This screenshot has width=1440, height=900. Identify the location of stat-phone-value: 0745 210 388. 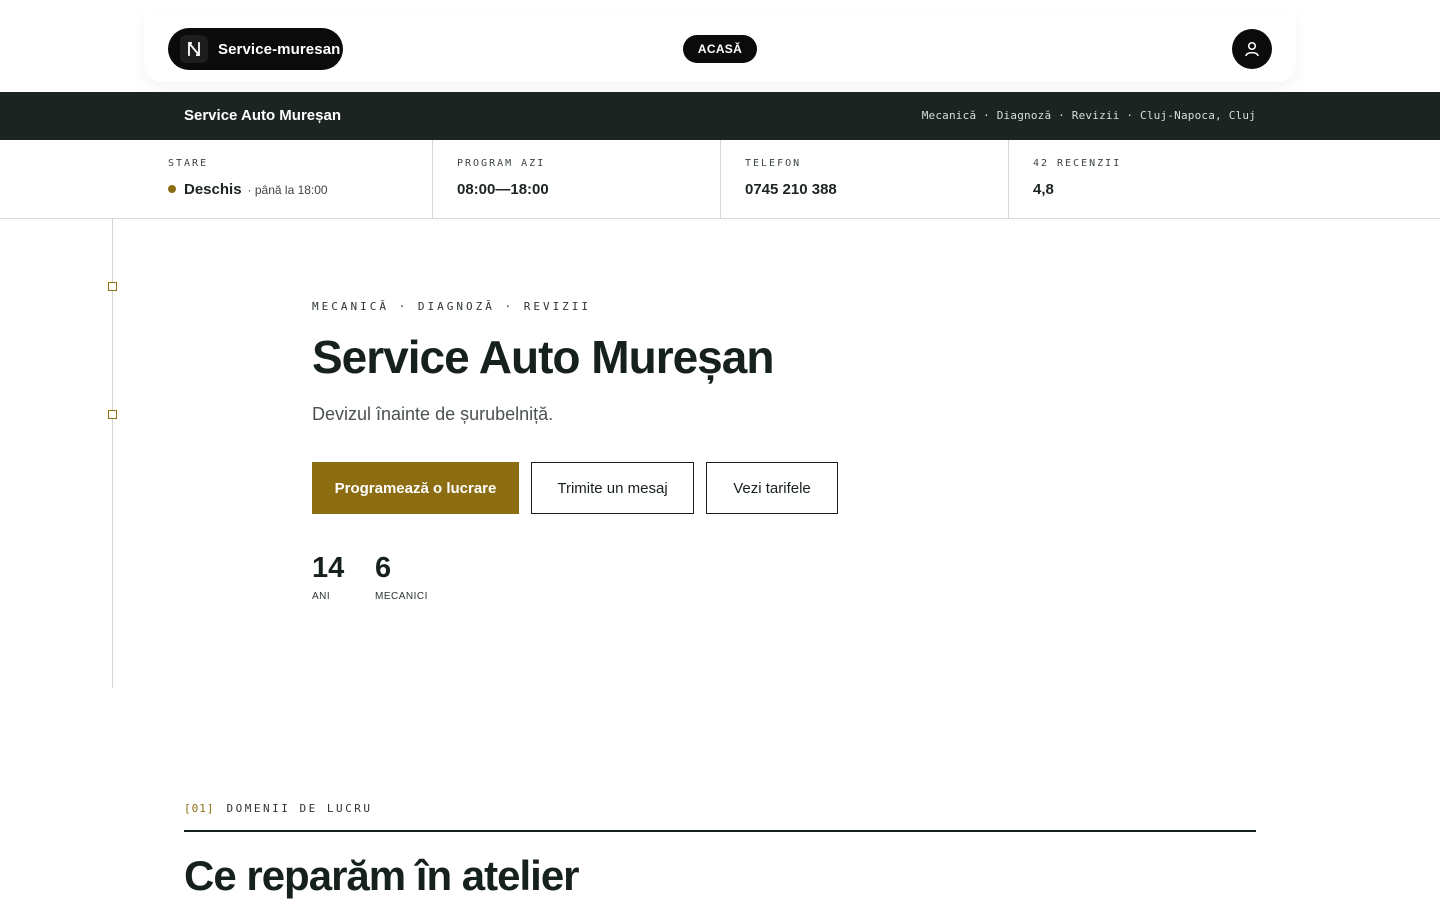
(791, 189).